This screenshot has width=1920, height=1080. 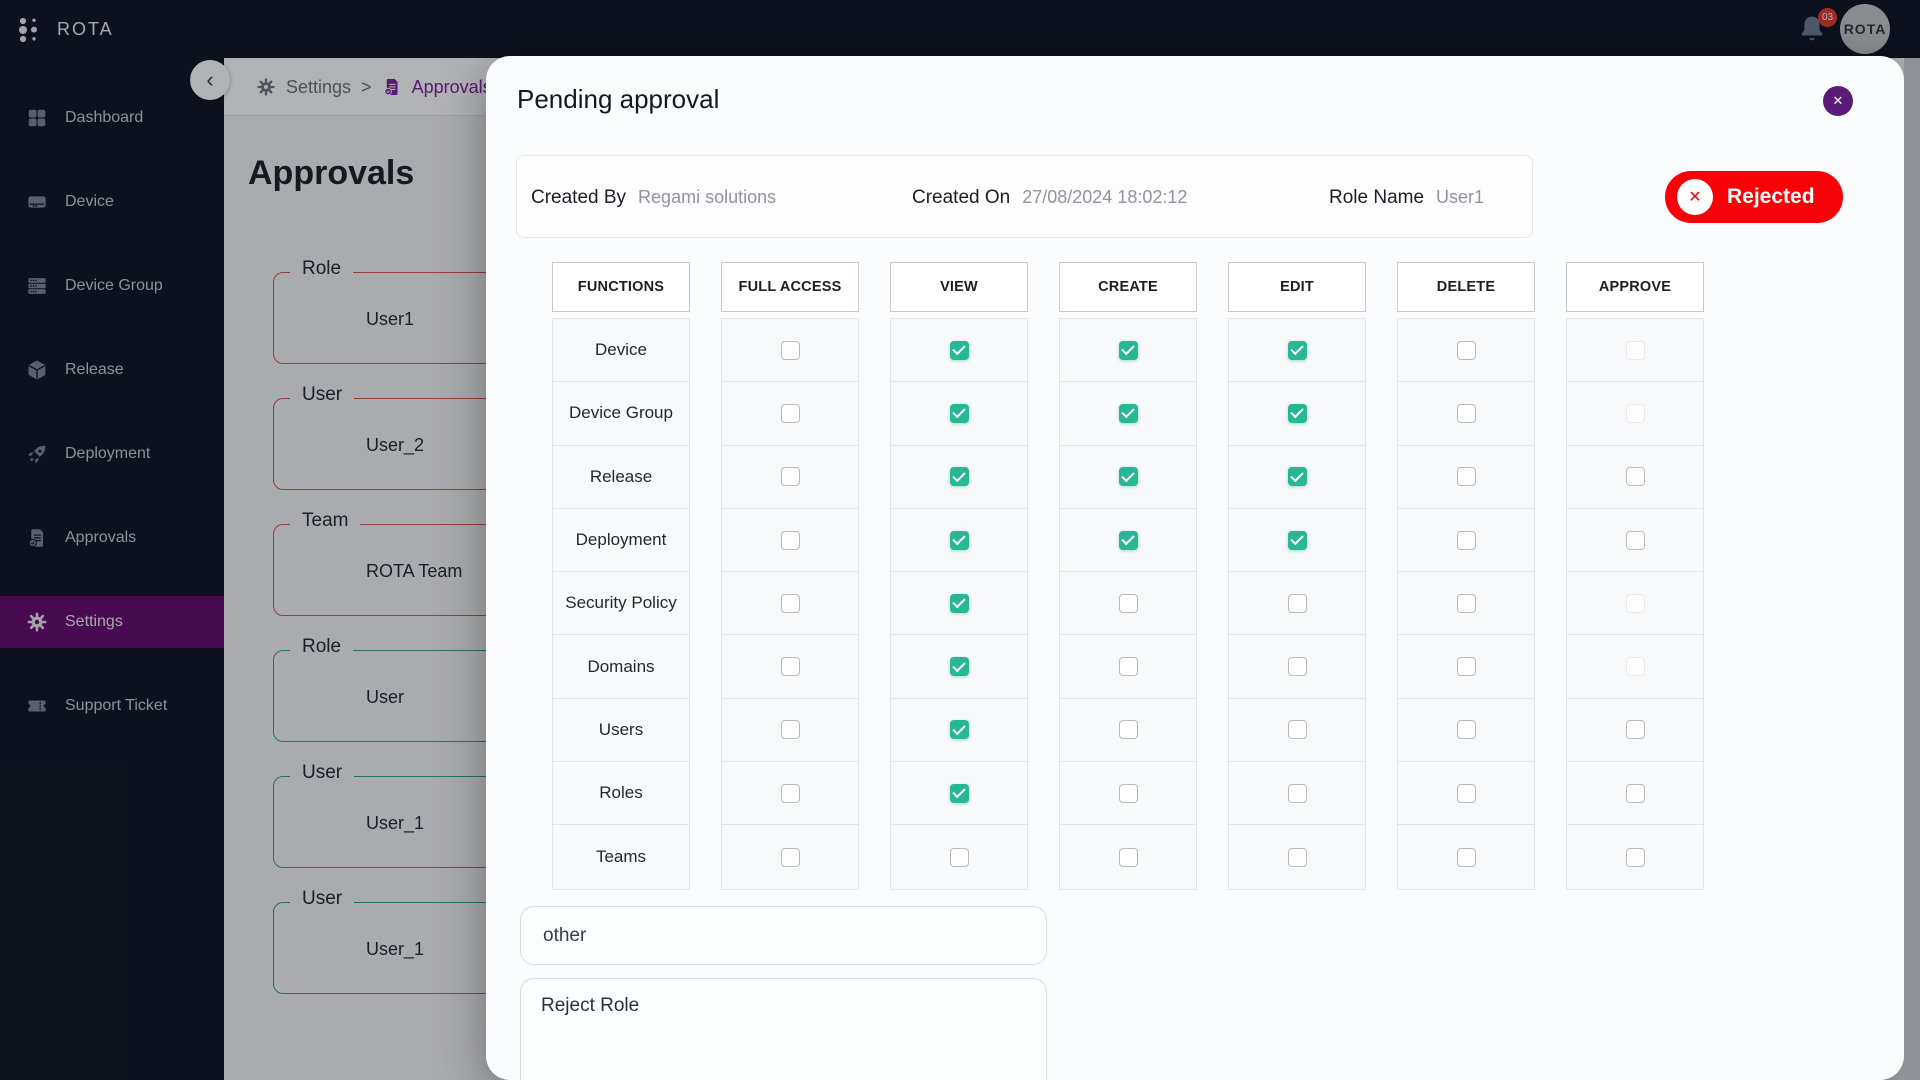 I want to click on checkbox-domains-create, so click(x=1128, y=667).